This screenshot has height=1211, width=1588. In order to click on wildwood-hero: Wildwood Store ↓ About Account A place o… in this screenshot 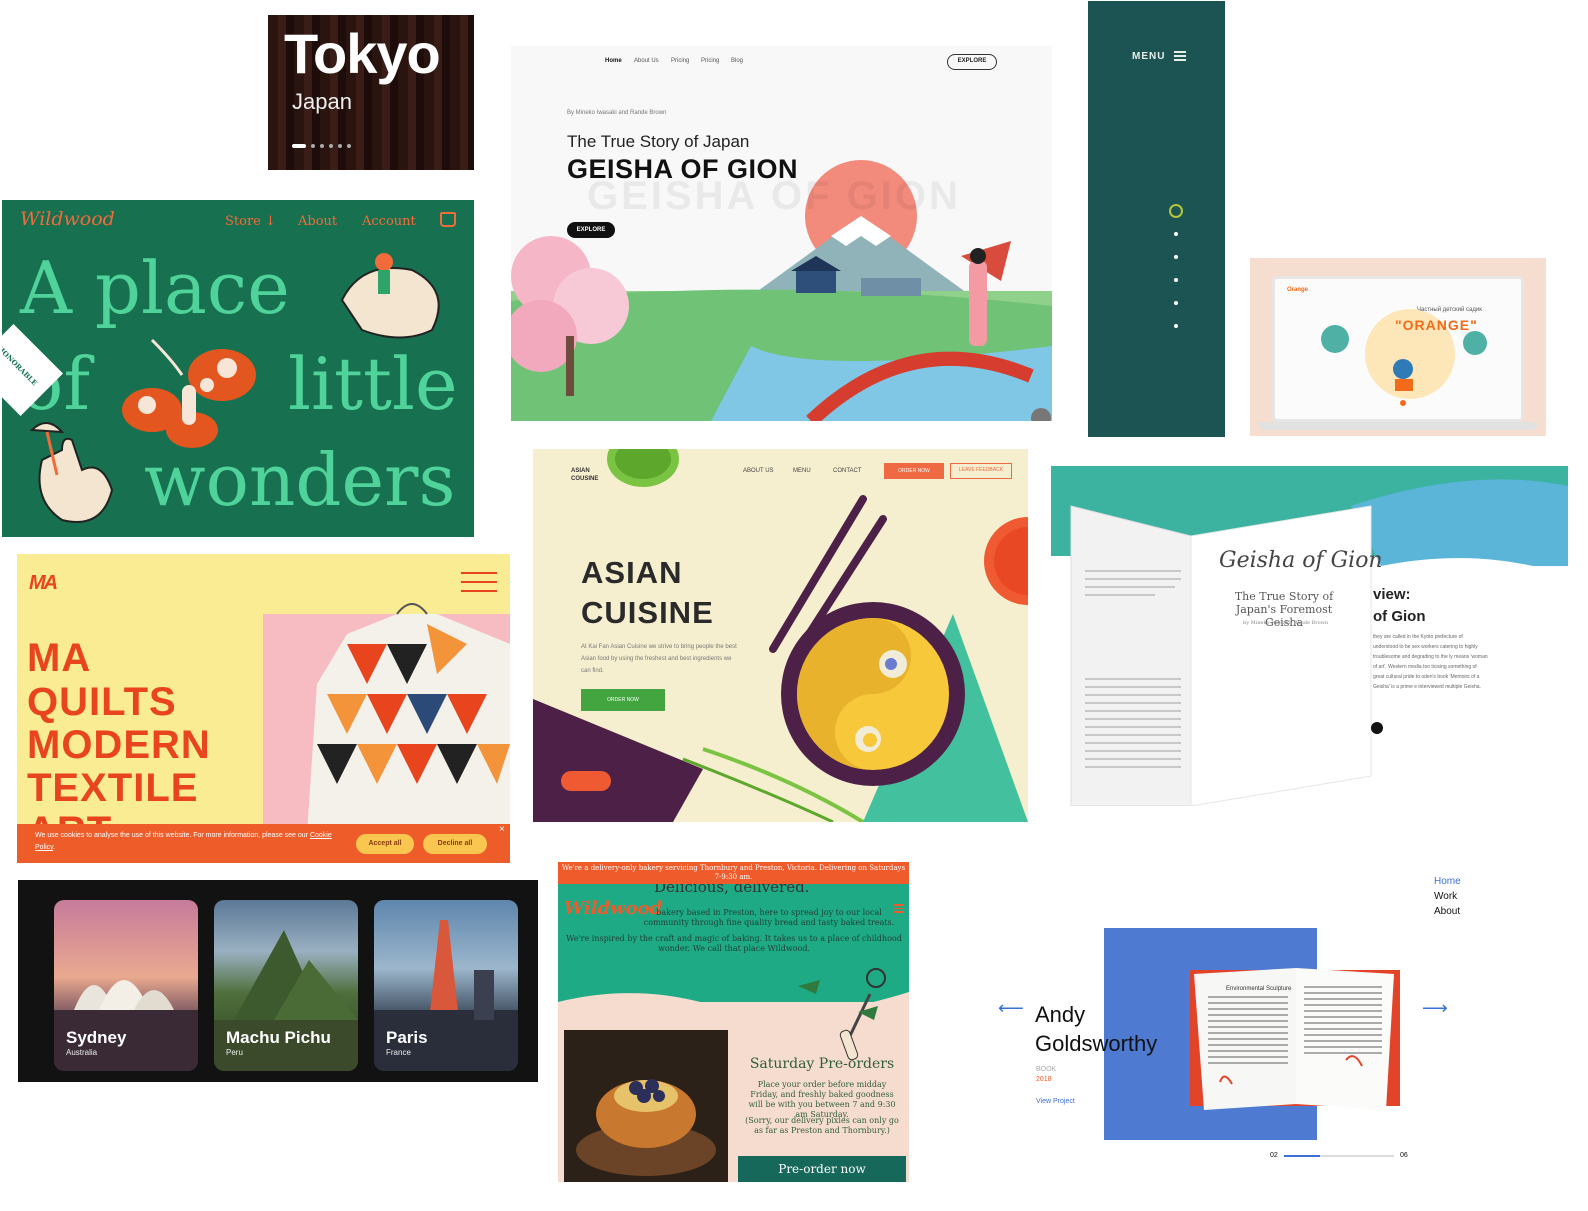, I will do `click(238, 368)`.